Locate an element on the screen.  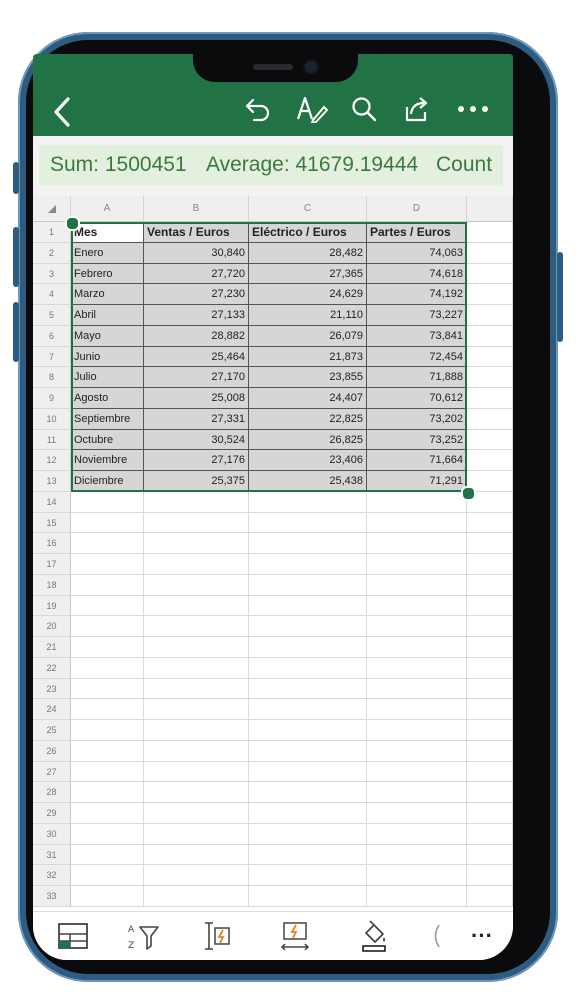
row-number: 23 is located at coordinates (52, 689).